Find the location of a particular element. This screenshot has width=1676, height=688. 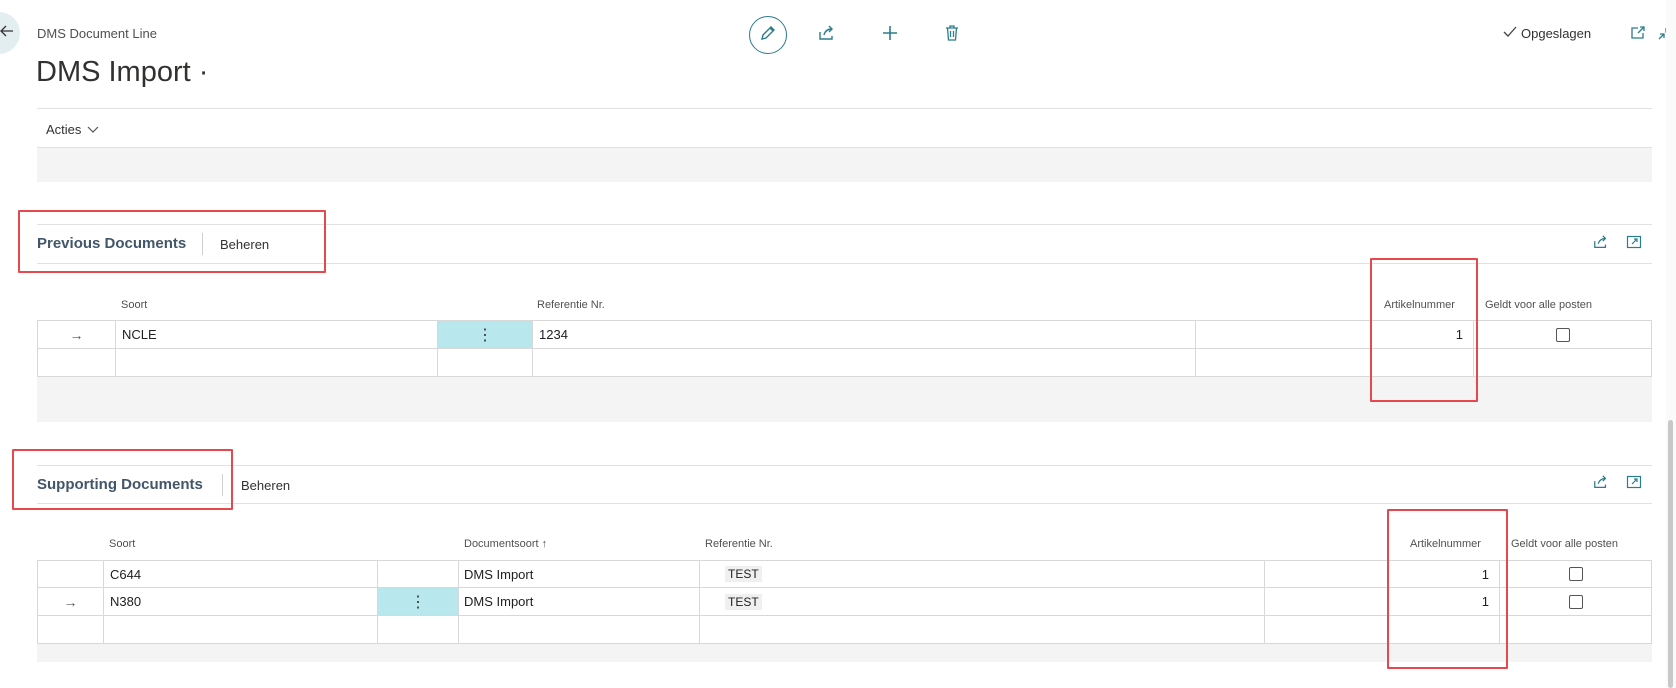

plus-icon is located at coordinates (890, 35).